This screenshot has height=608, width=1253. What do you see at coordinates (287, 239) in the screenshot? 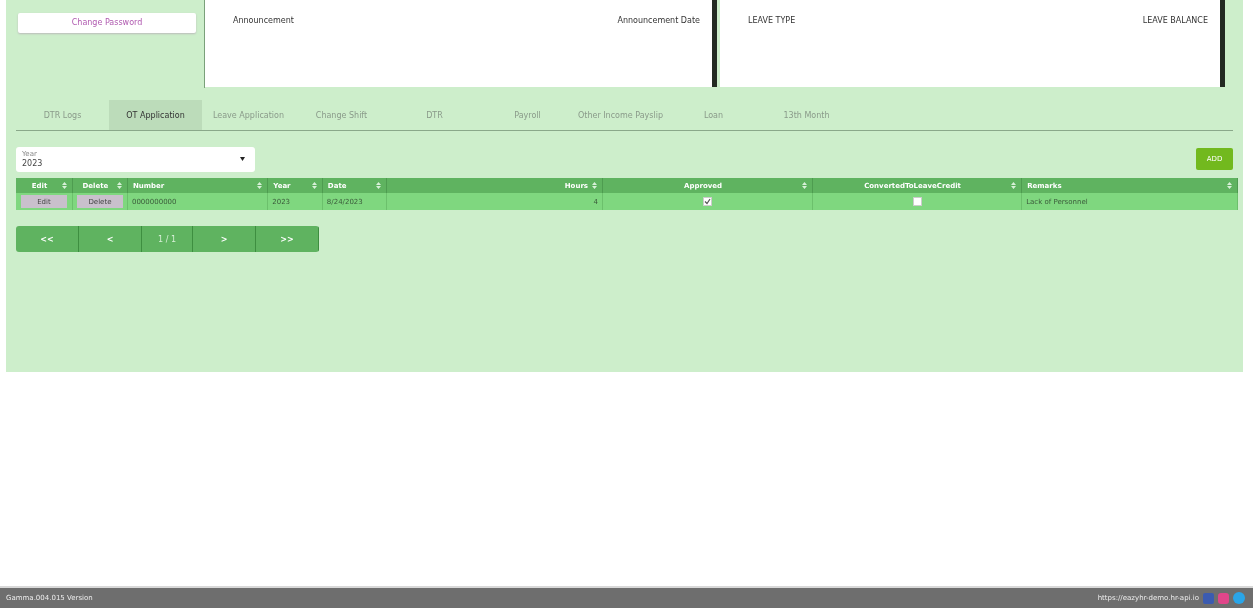
I see `last-page-button: >>` at bounding box center [287, 239].